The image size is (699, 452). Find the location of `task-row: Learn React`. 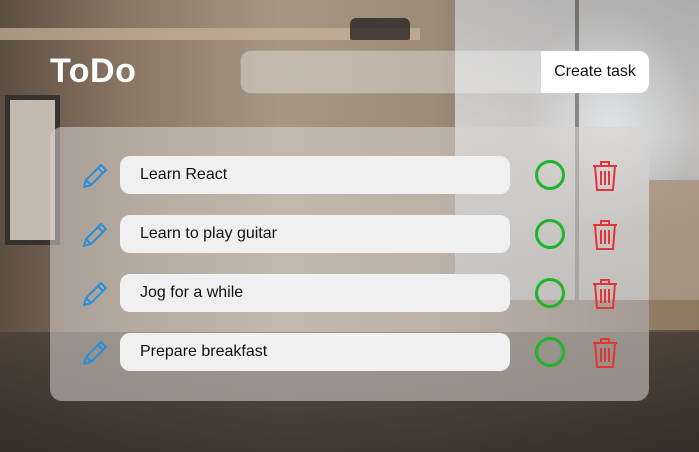

task-row: Learn React is located at coordinates (349, 176).